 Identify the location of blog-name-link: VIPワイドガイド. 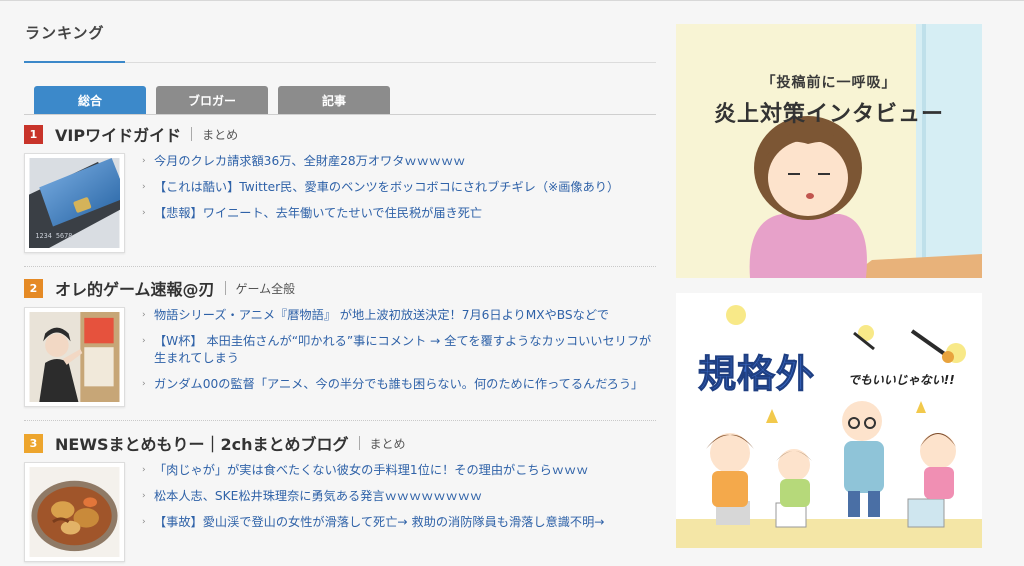
(118, 134).